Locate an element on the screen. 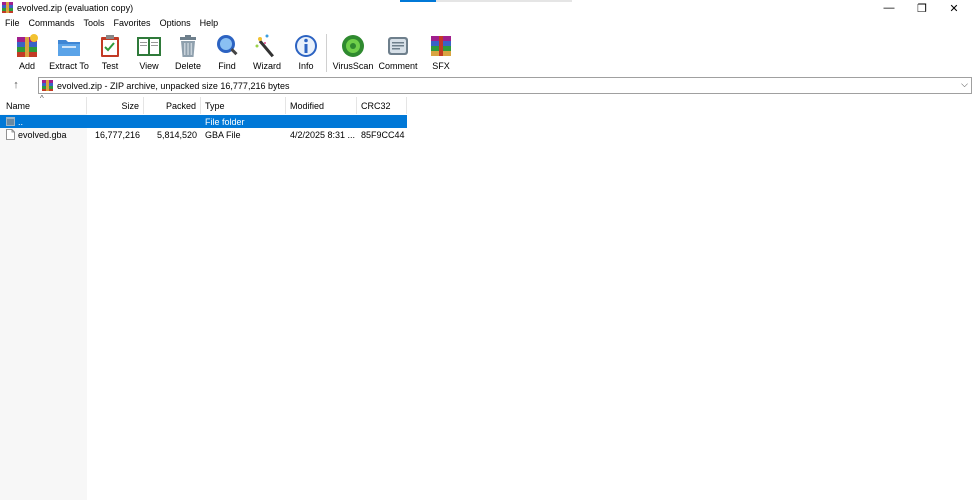  test-label: Test is located at coordinates (110, 66).